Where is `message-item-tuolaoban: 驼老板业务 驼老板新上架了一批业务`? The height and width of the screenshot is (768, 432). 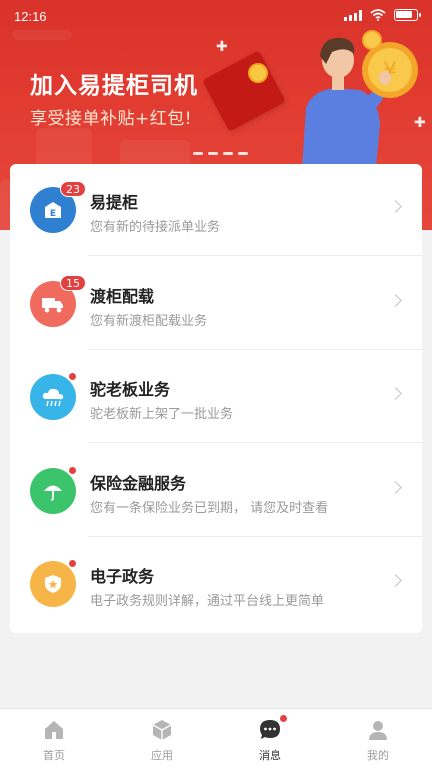
message-item-tuolaoban: 驼老板业务 驼老板新上架了一批业务 is located at coordinates (216, 397).